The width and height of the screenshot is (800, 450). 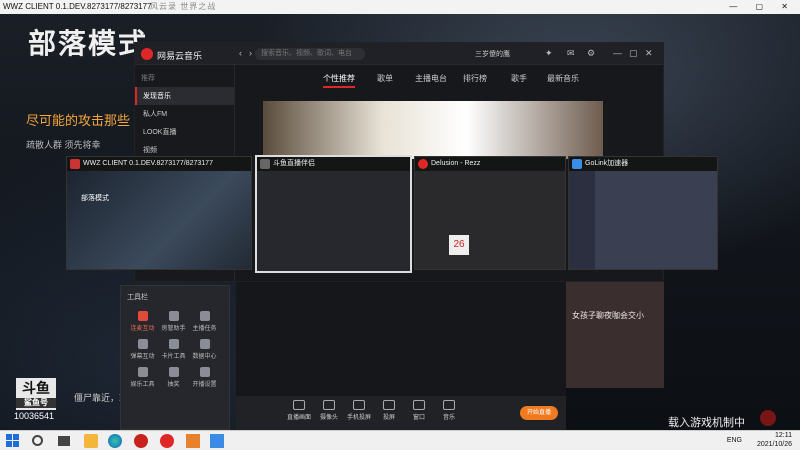 I want to click on stream-preview: 直播画面 摄像头 手机投屏 投屏 窗口 音乐 开始直播, so click(x=401, y=356).